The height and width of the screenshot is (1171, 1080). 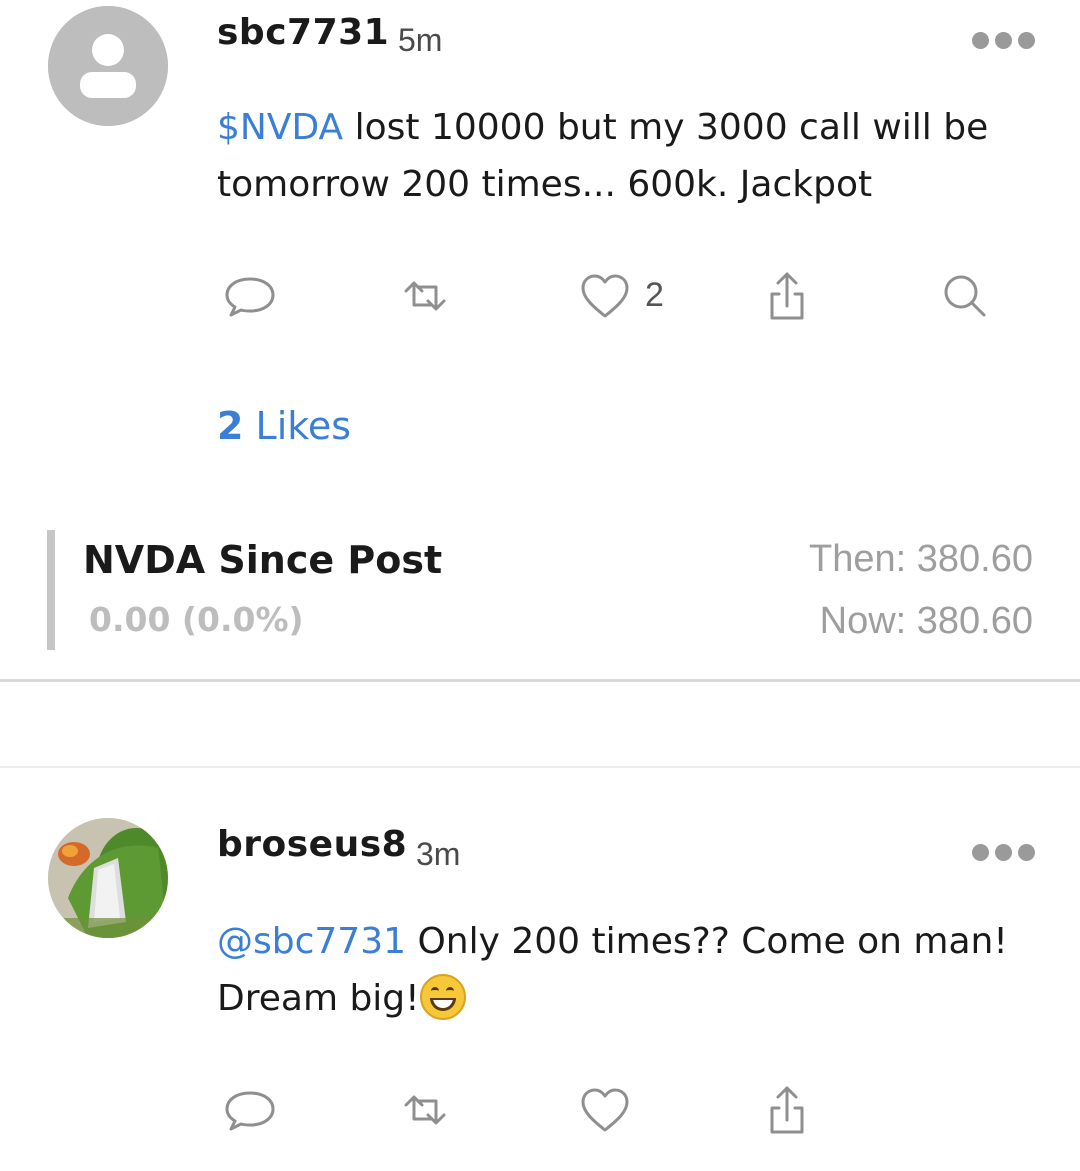 I want to click on grinning-face-emoji-icon, so click(x=442, y=997).